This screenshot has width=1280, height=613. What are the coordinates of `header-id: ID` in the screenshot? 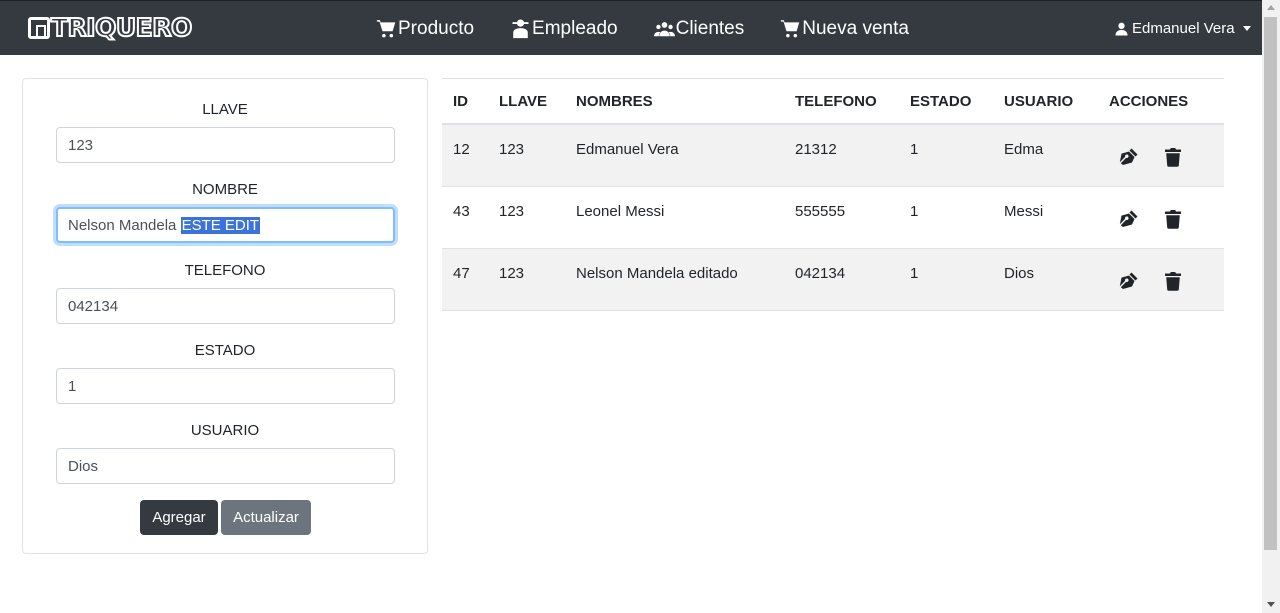 It's located at (460, 101).